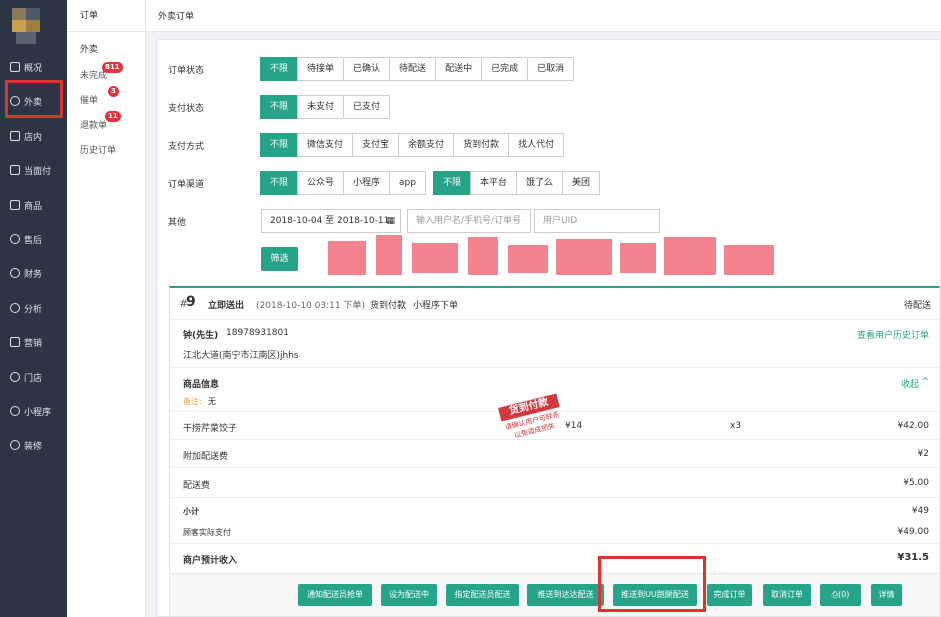 Image resolution: width=941 pixels, height=617 pixels. I want to click on highlight-box-uu, so click(652, 584).